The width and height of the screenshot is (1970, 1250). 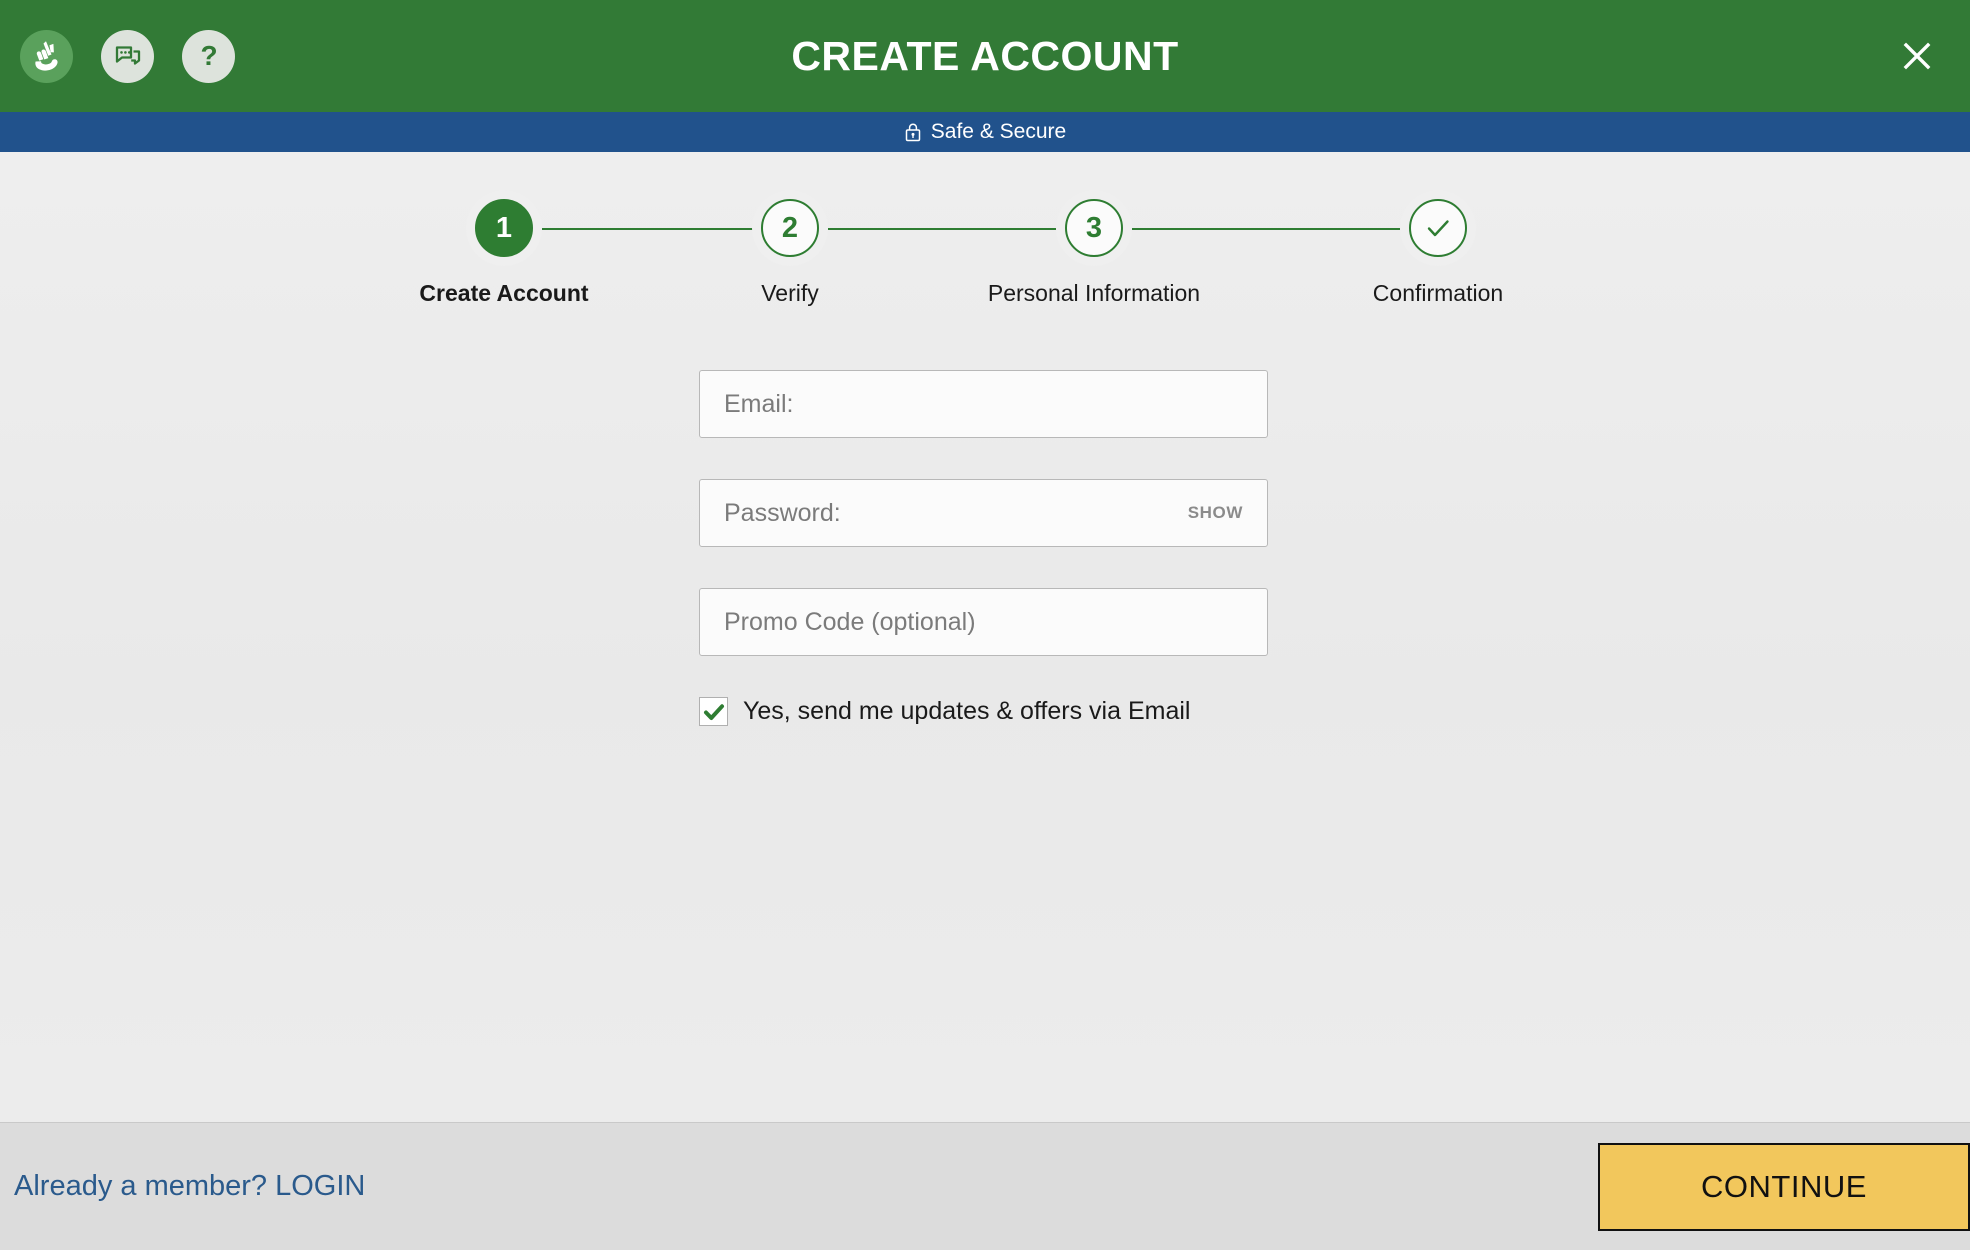 I want to click on email-field: Email:, so click(x=983, y=404).